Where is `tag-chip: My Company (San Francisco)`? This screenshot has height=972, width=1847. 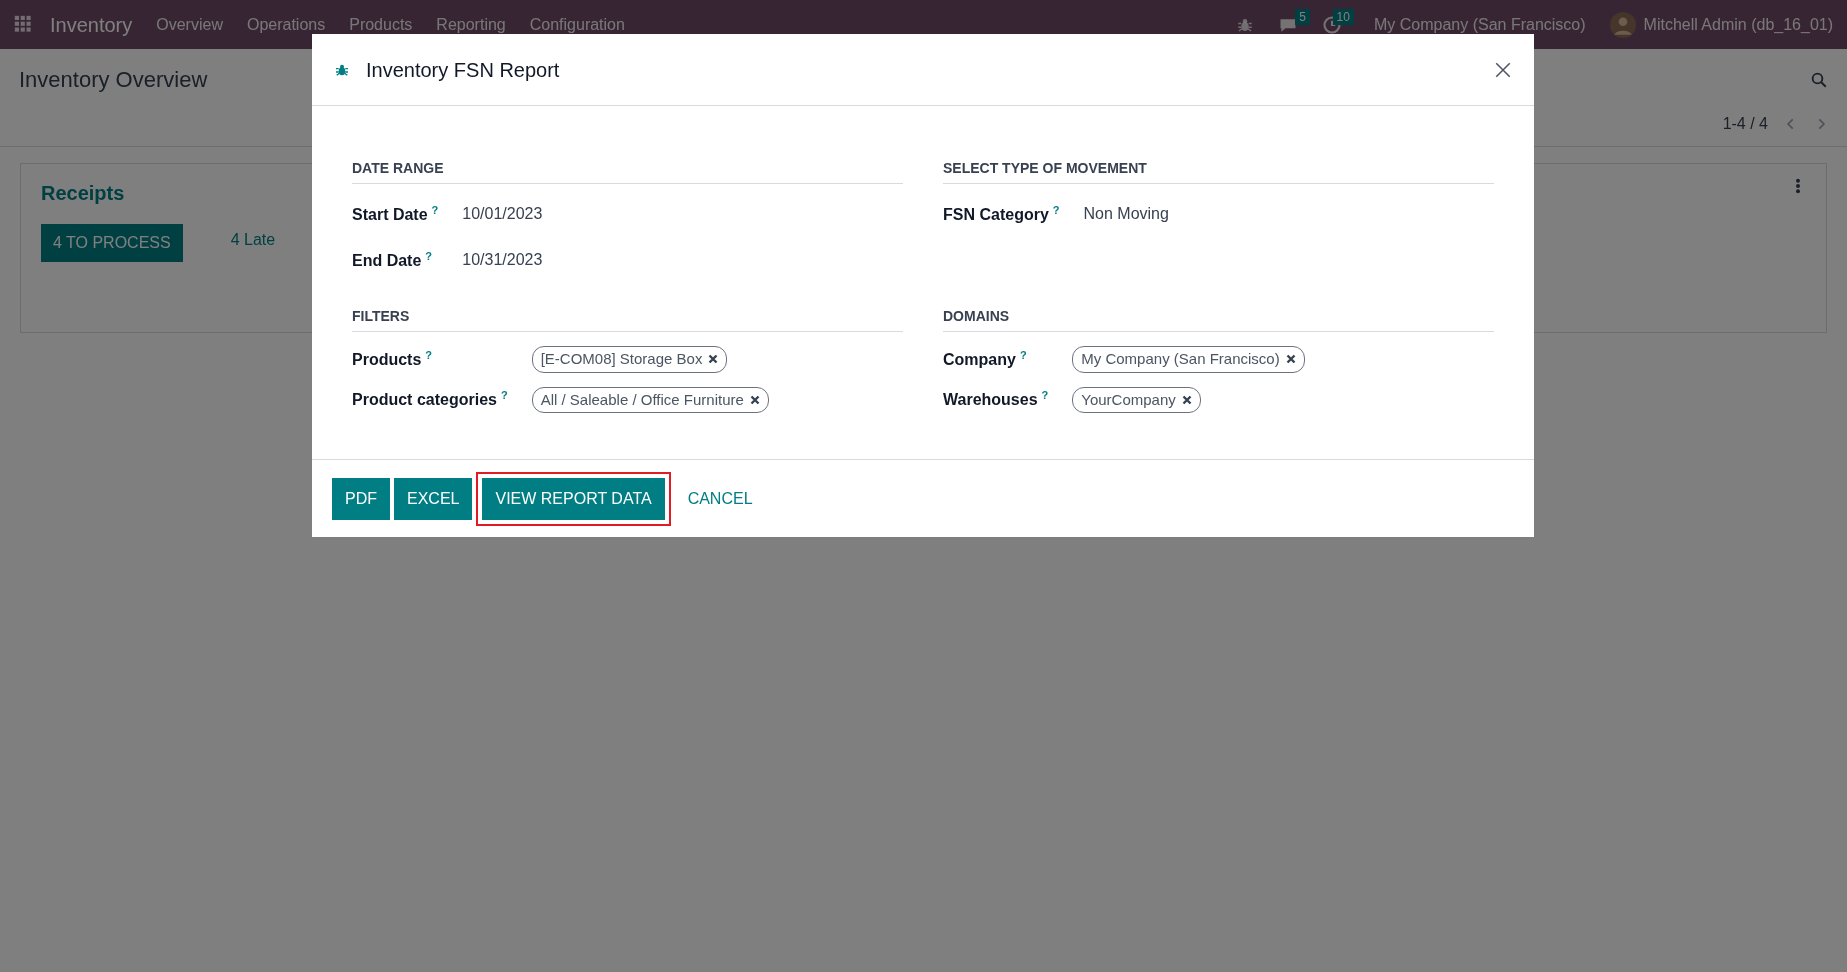 tag-chip: My Company (San Francisco) is located at coordinates (1188, 359).